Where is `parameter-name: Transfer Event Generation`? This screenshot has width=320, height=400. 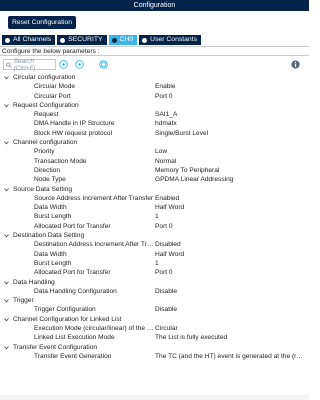
parameter-name: Transfer Event Generation is located at coordinates (73, 356).